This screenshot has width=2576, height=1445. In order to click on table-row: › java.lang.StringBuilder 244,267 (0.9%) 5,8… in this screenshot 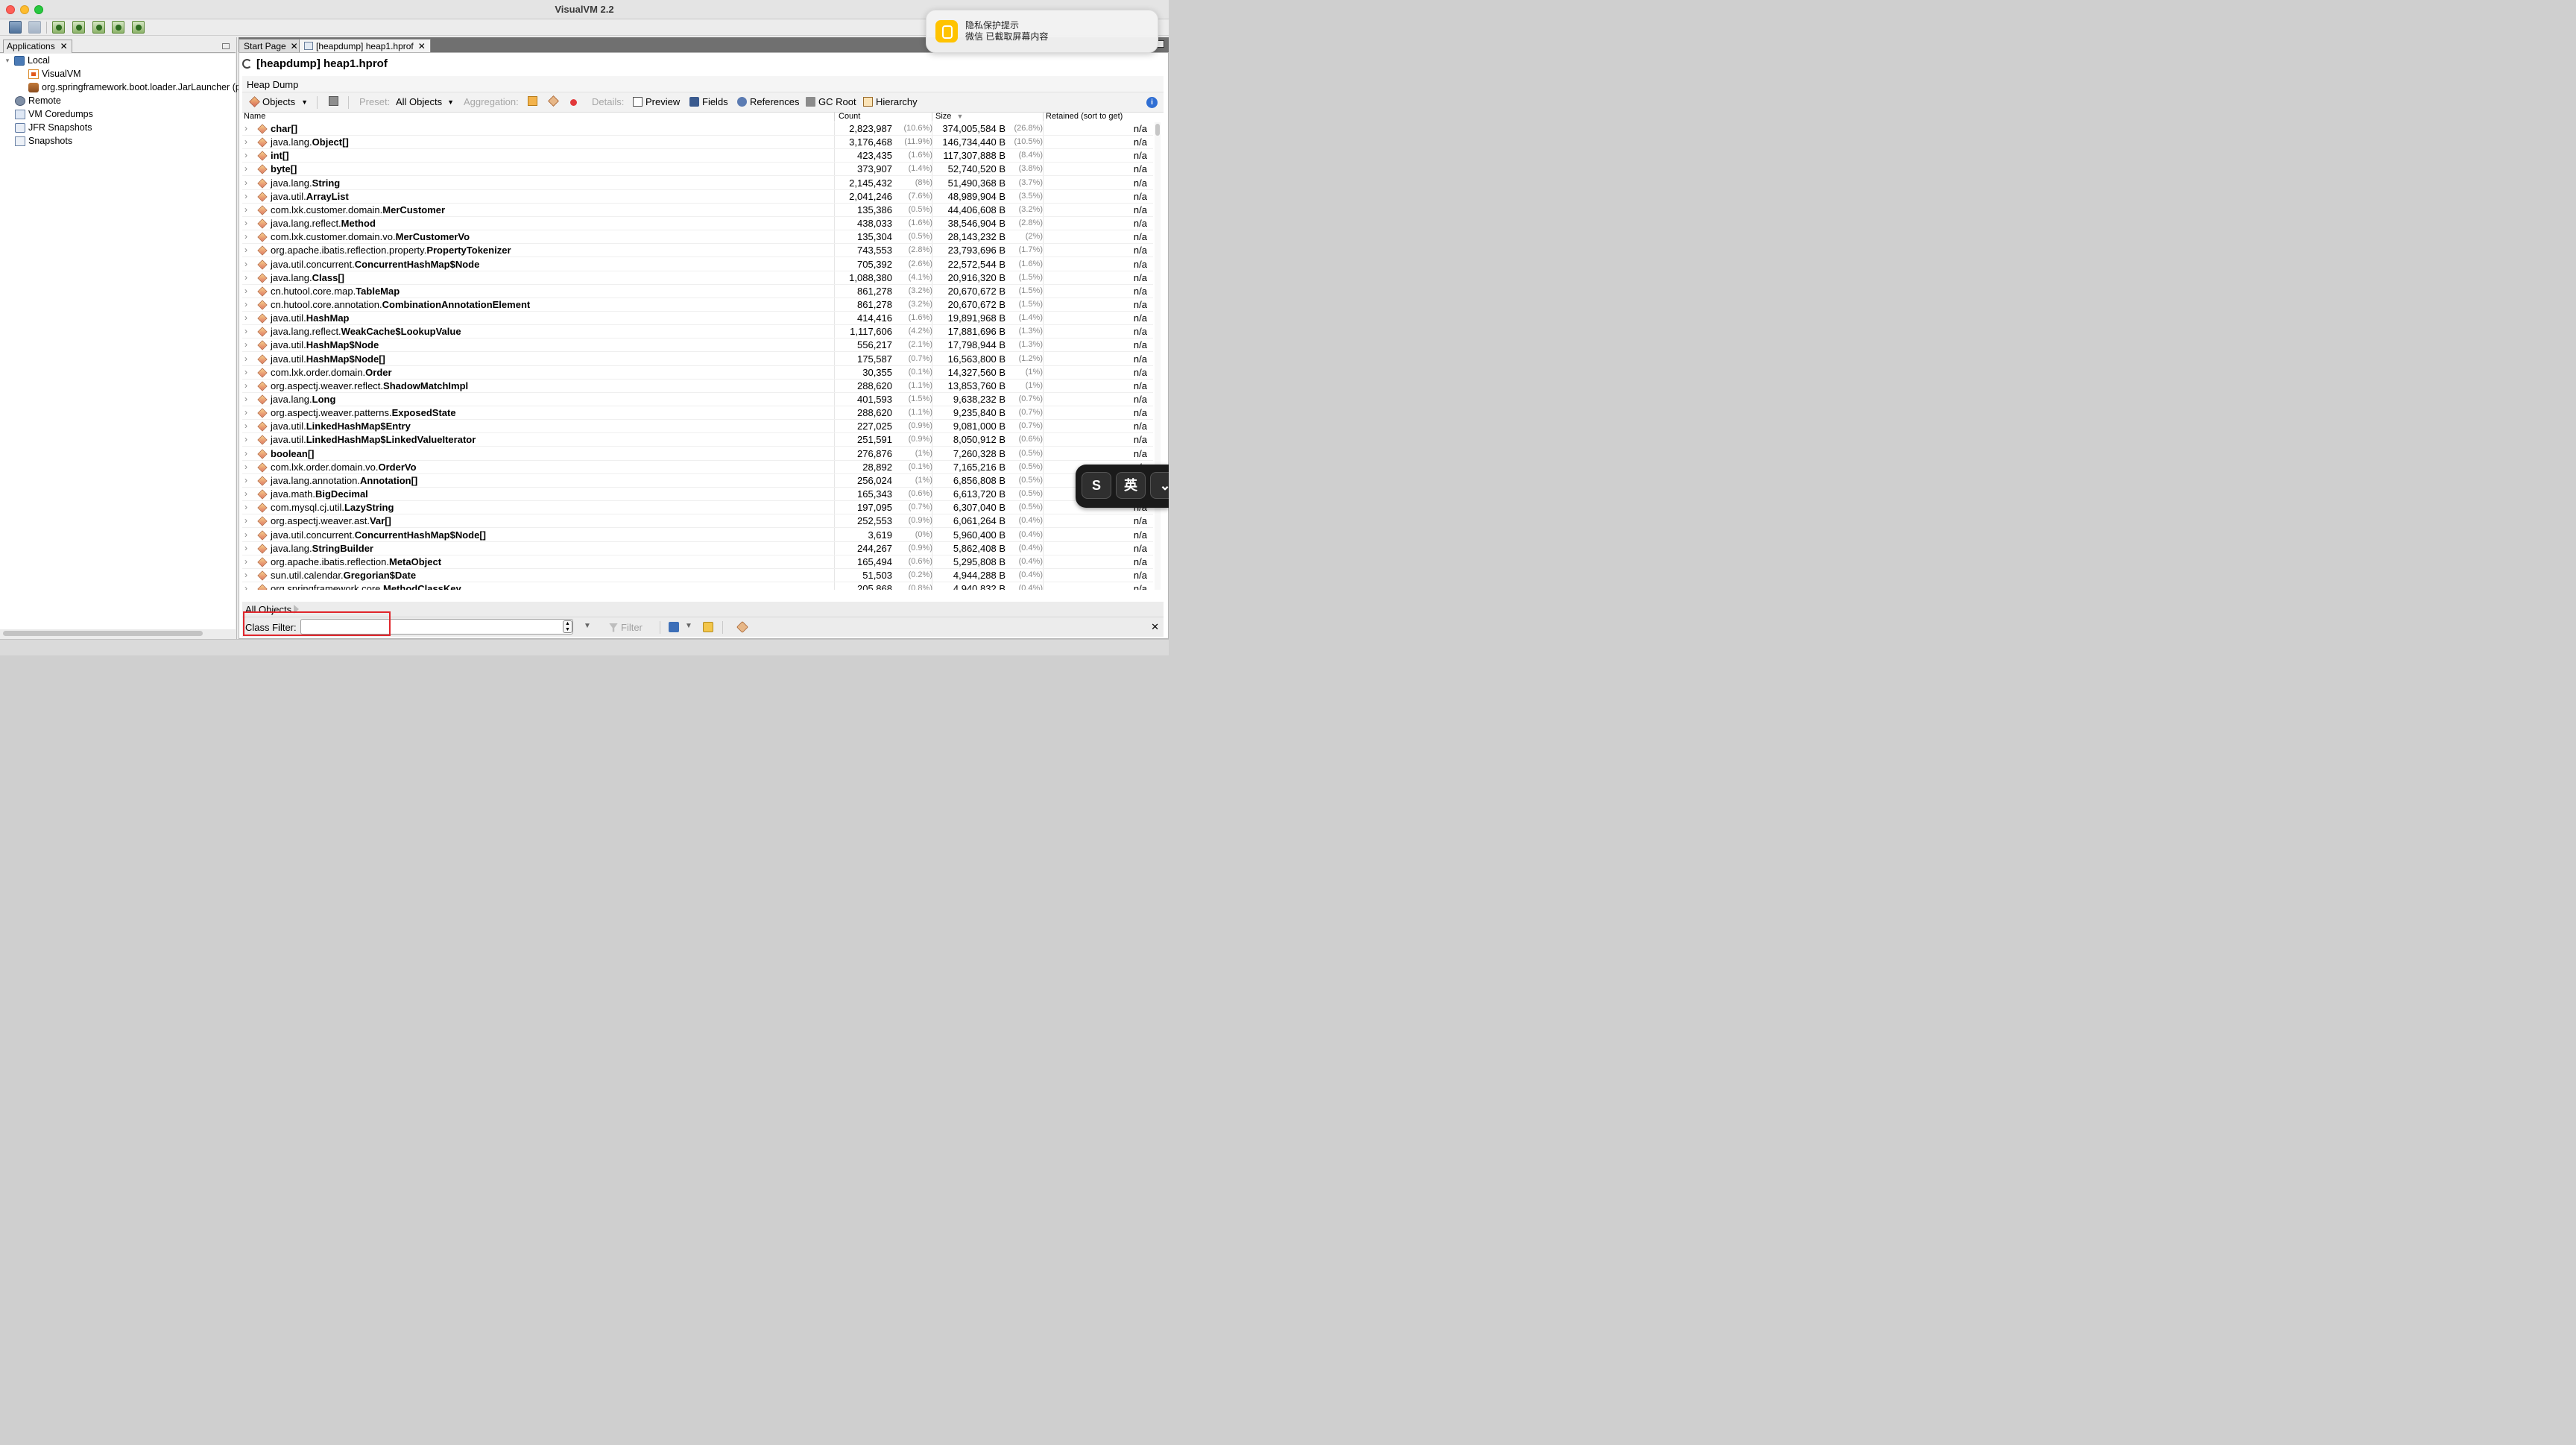, I will do `click(698, 548)`.